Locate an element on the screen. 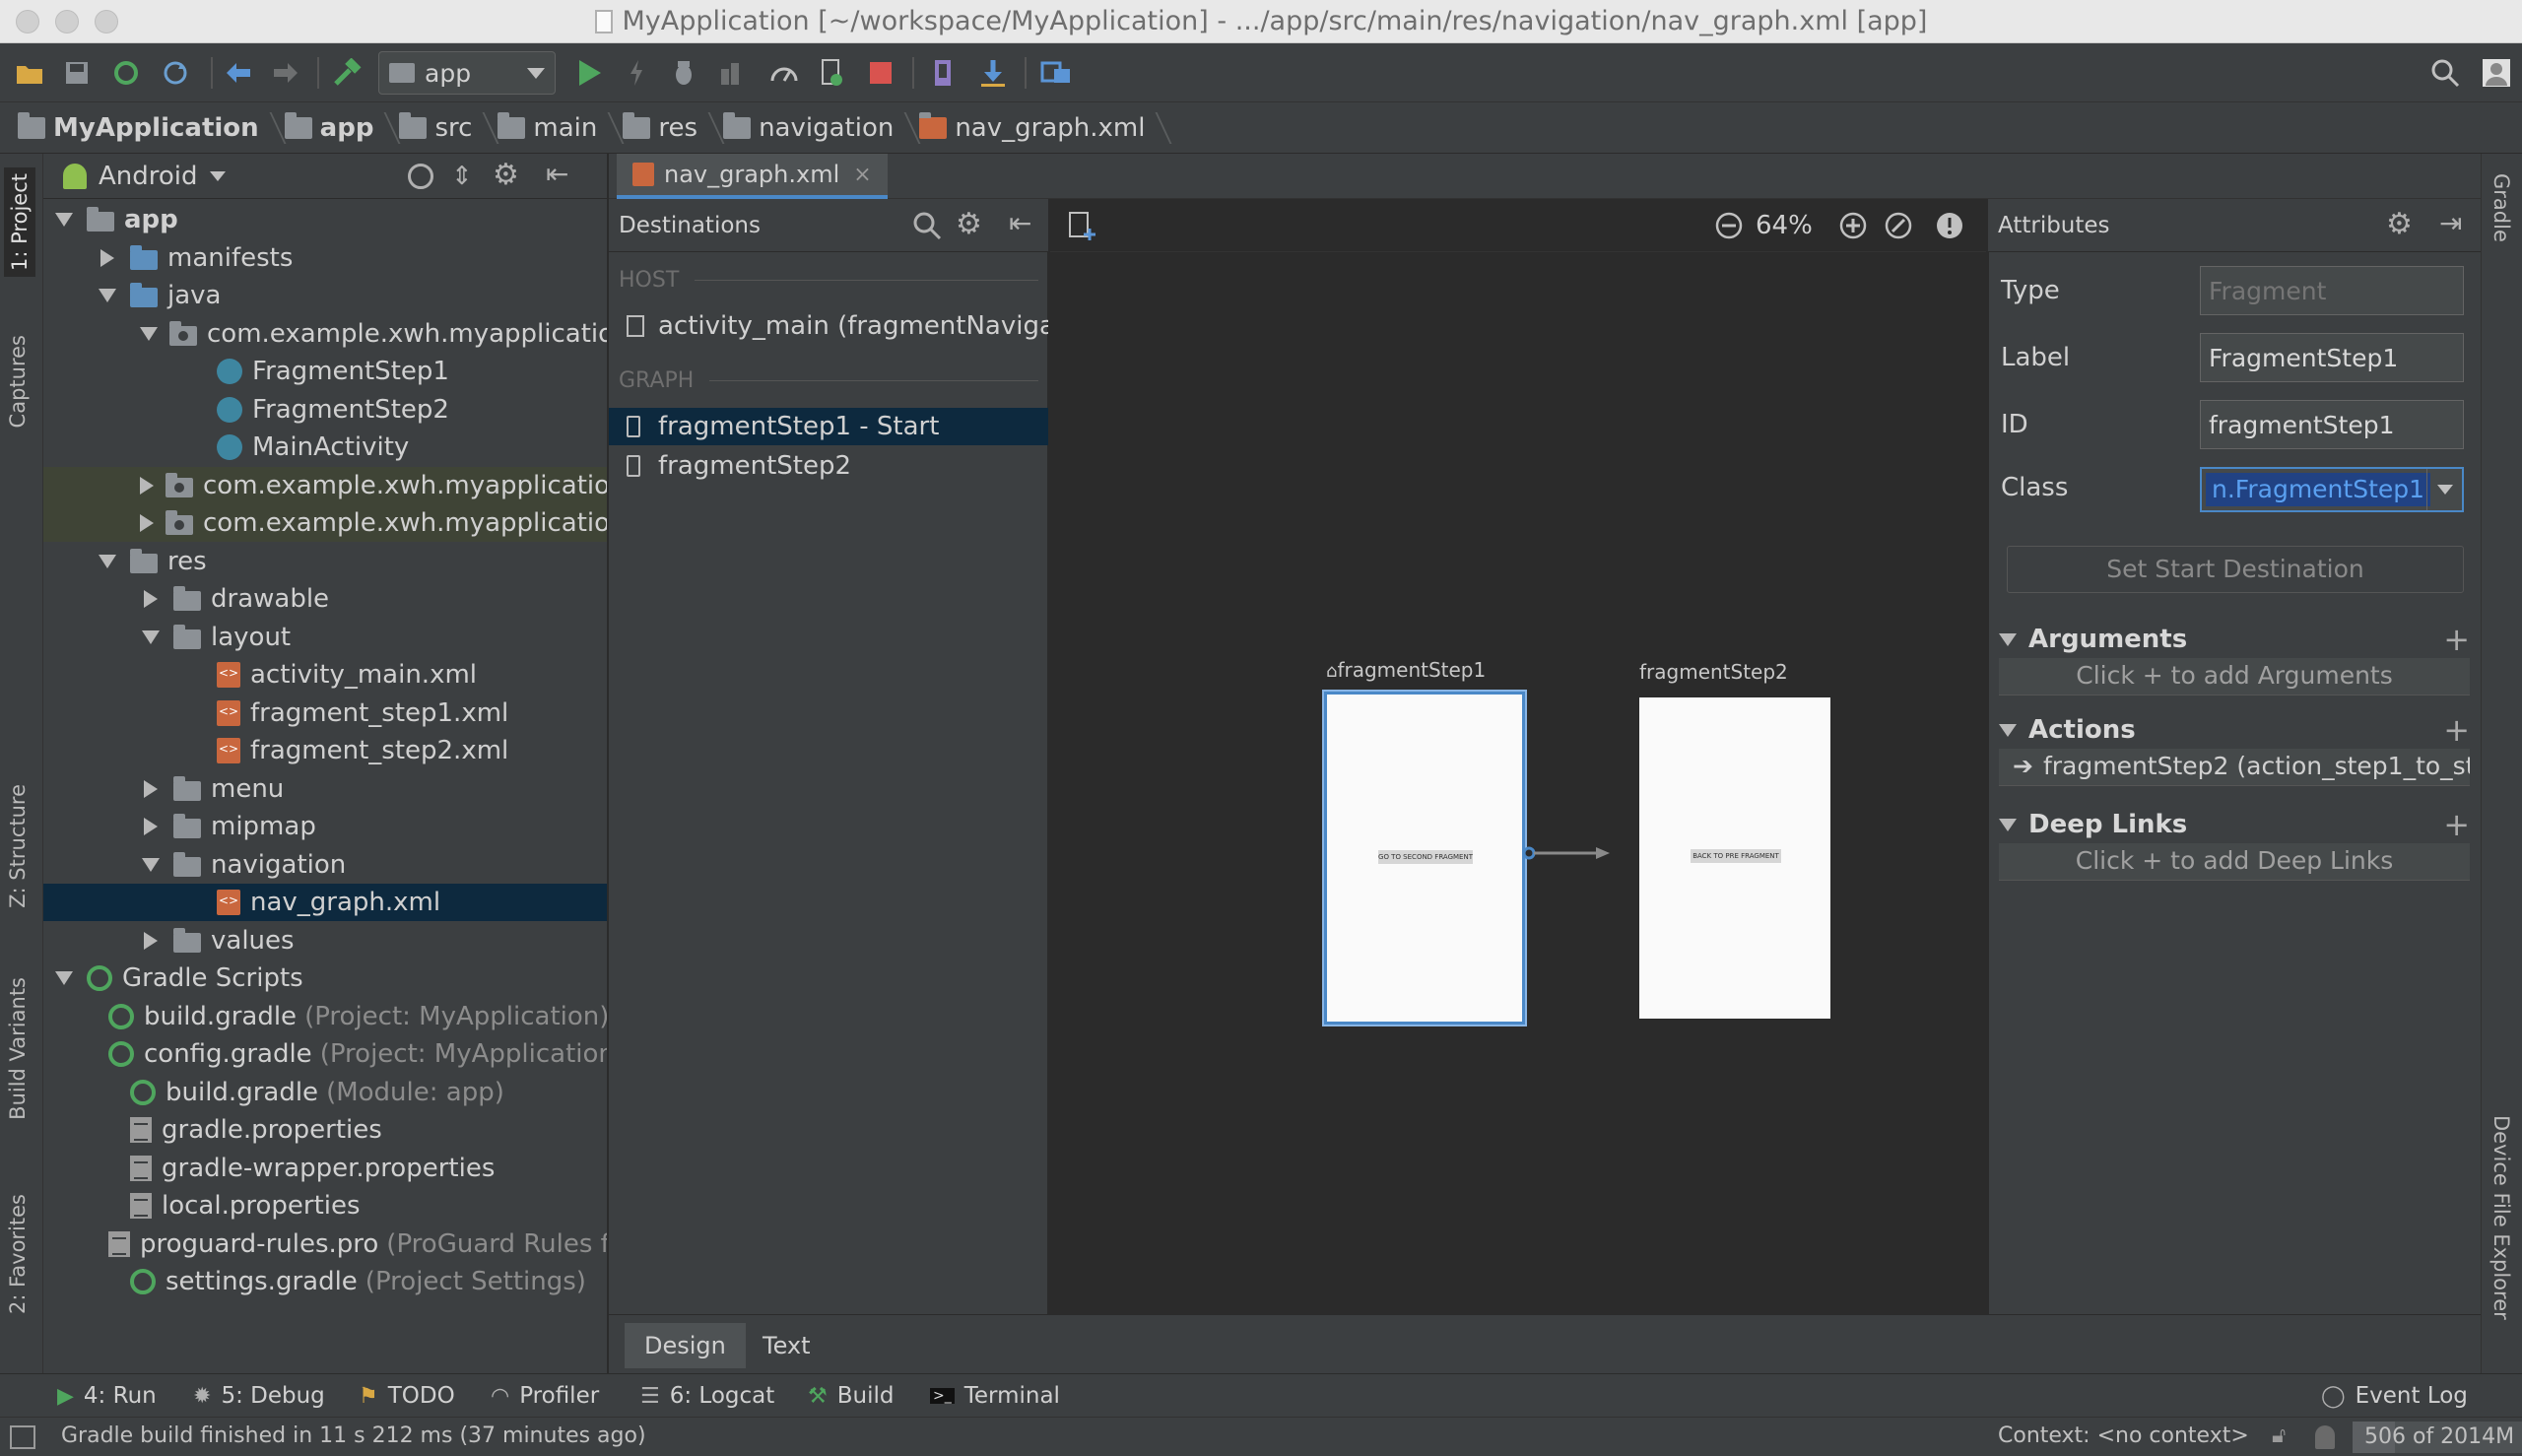 This screenshot has height=1456, width=2522. tab-captures: Captures is located at coordinates (18, 381).